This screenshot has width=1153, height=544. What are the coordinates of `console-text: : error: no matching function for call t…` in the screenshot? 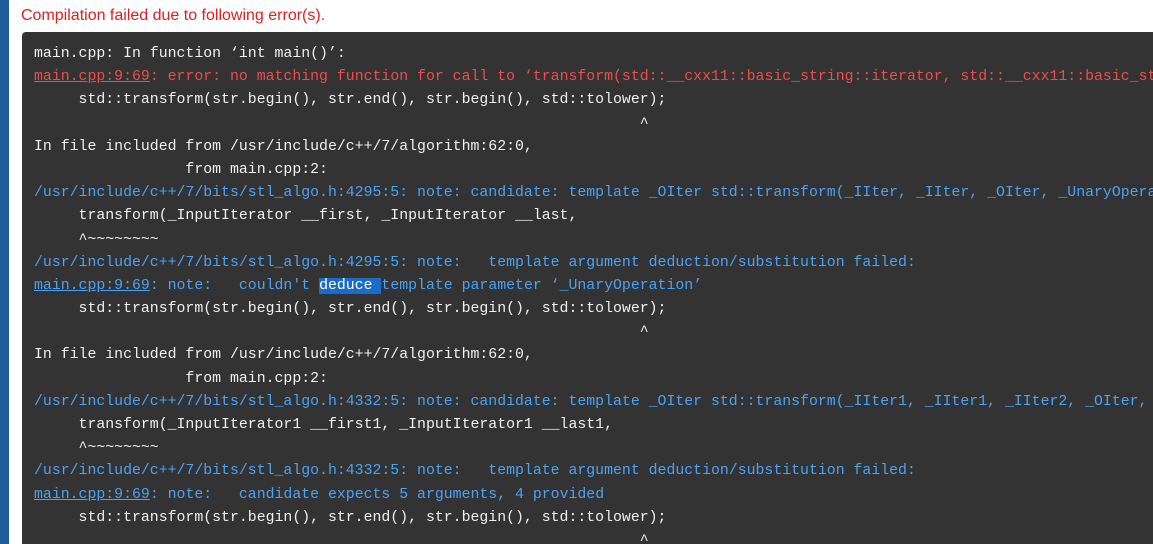 It's located at (651, 77).